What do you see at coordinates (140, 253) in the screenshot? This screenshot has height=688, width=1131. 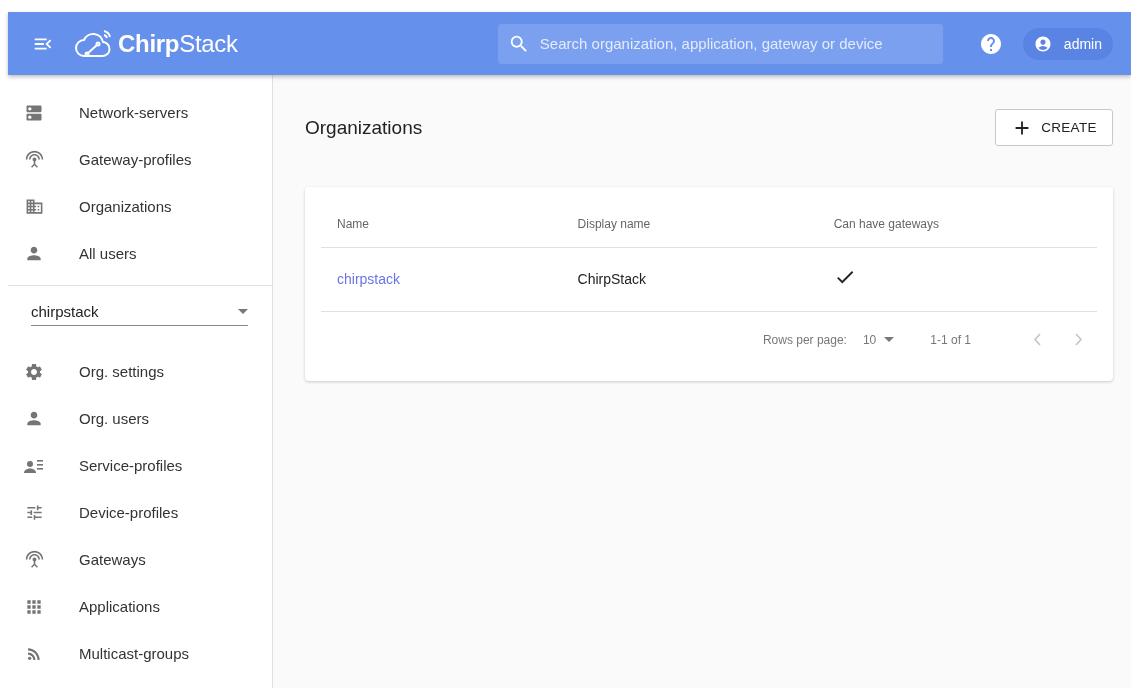 I see `sidebar-item: All users` at bounding box center [140, 253].